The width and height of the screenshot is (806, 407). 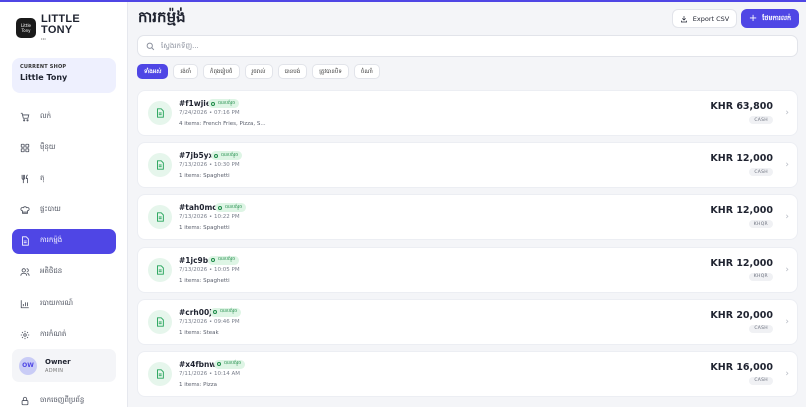 I want to click on search-bar, so click(x=467, y=46).